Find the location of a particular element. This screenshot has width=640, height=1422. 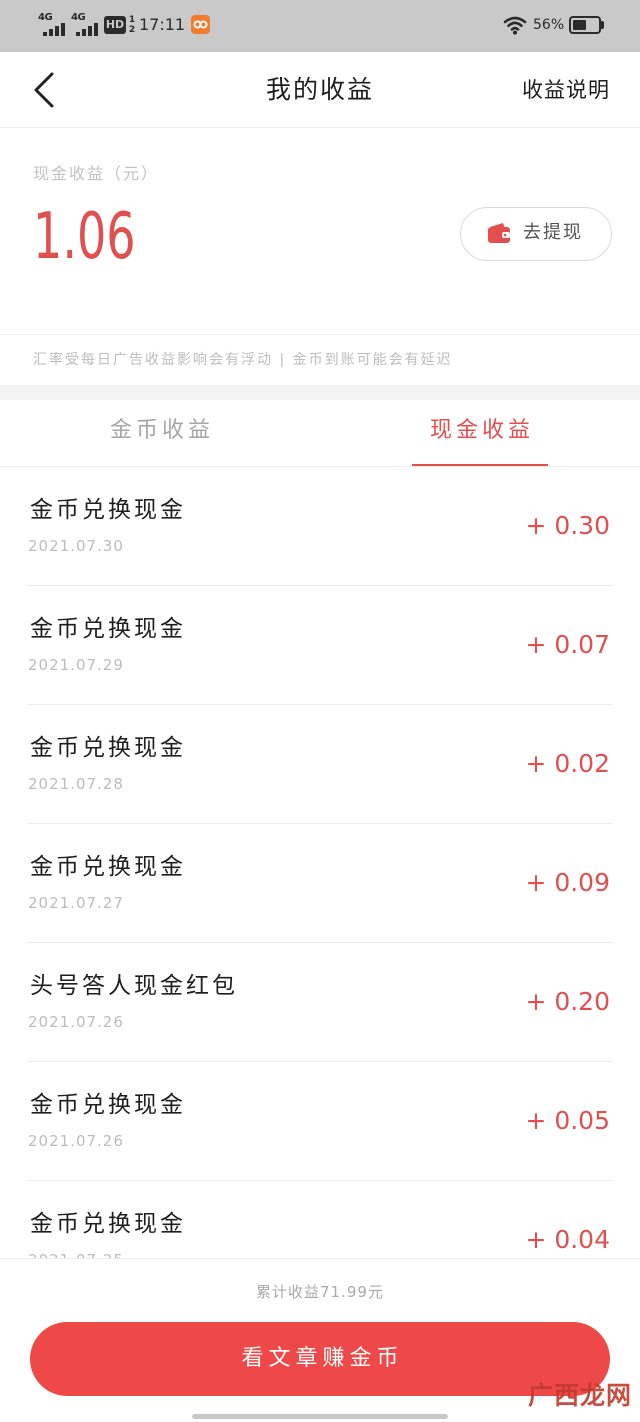

earnings-tabs: 金币收益 现金收益 is located at coordinates (320, 433).